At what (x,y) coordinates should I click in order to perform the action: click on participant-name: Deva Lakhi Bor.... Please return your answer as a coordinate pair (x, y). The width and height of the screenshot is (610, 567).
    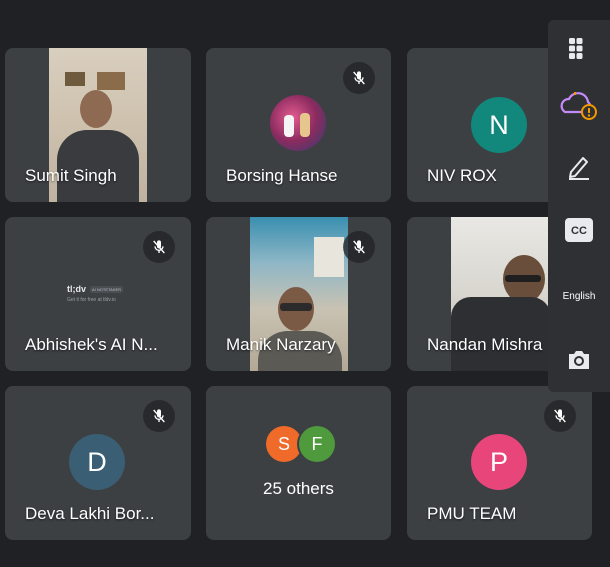
    Looking at the image, I should click on (90, 513).